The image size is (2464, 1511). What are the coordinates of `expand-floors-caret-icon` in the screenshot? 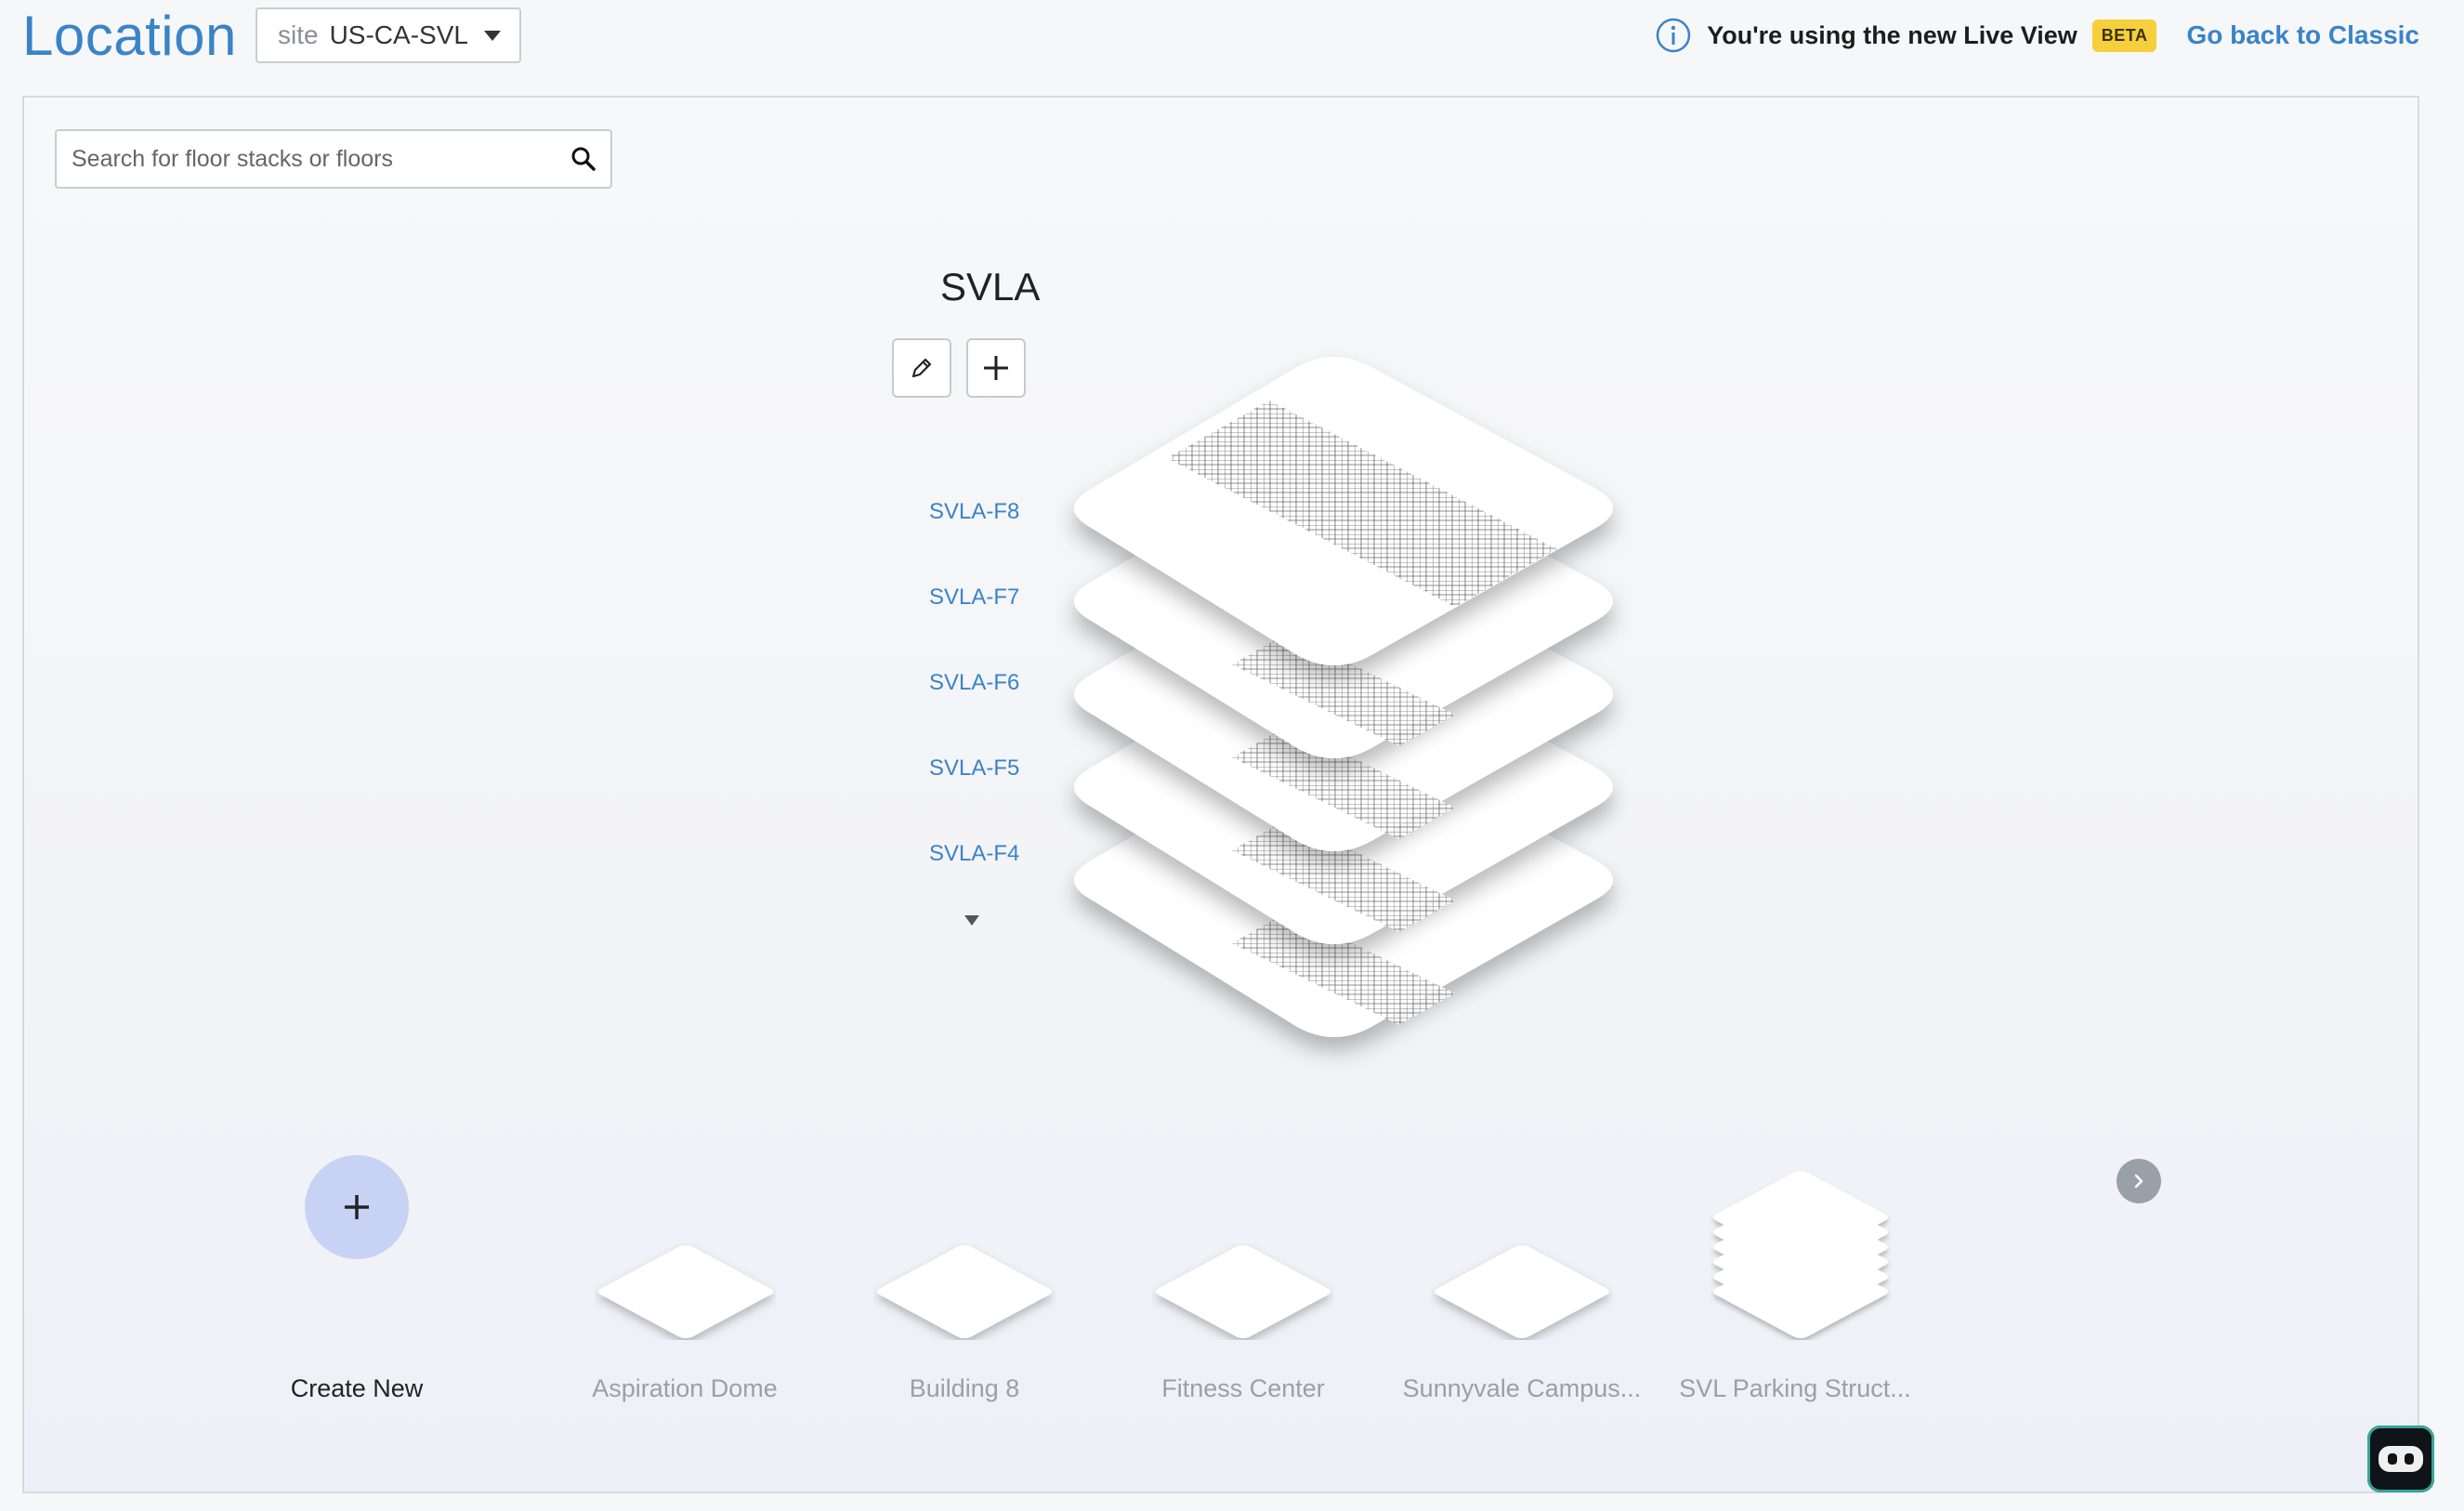 It's located at (972, 920).